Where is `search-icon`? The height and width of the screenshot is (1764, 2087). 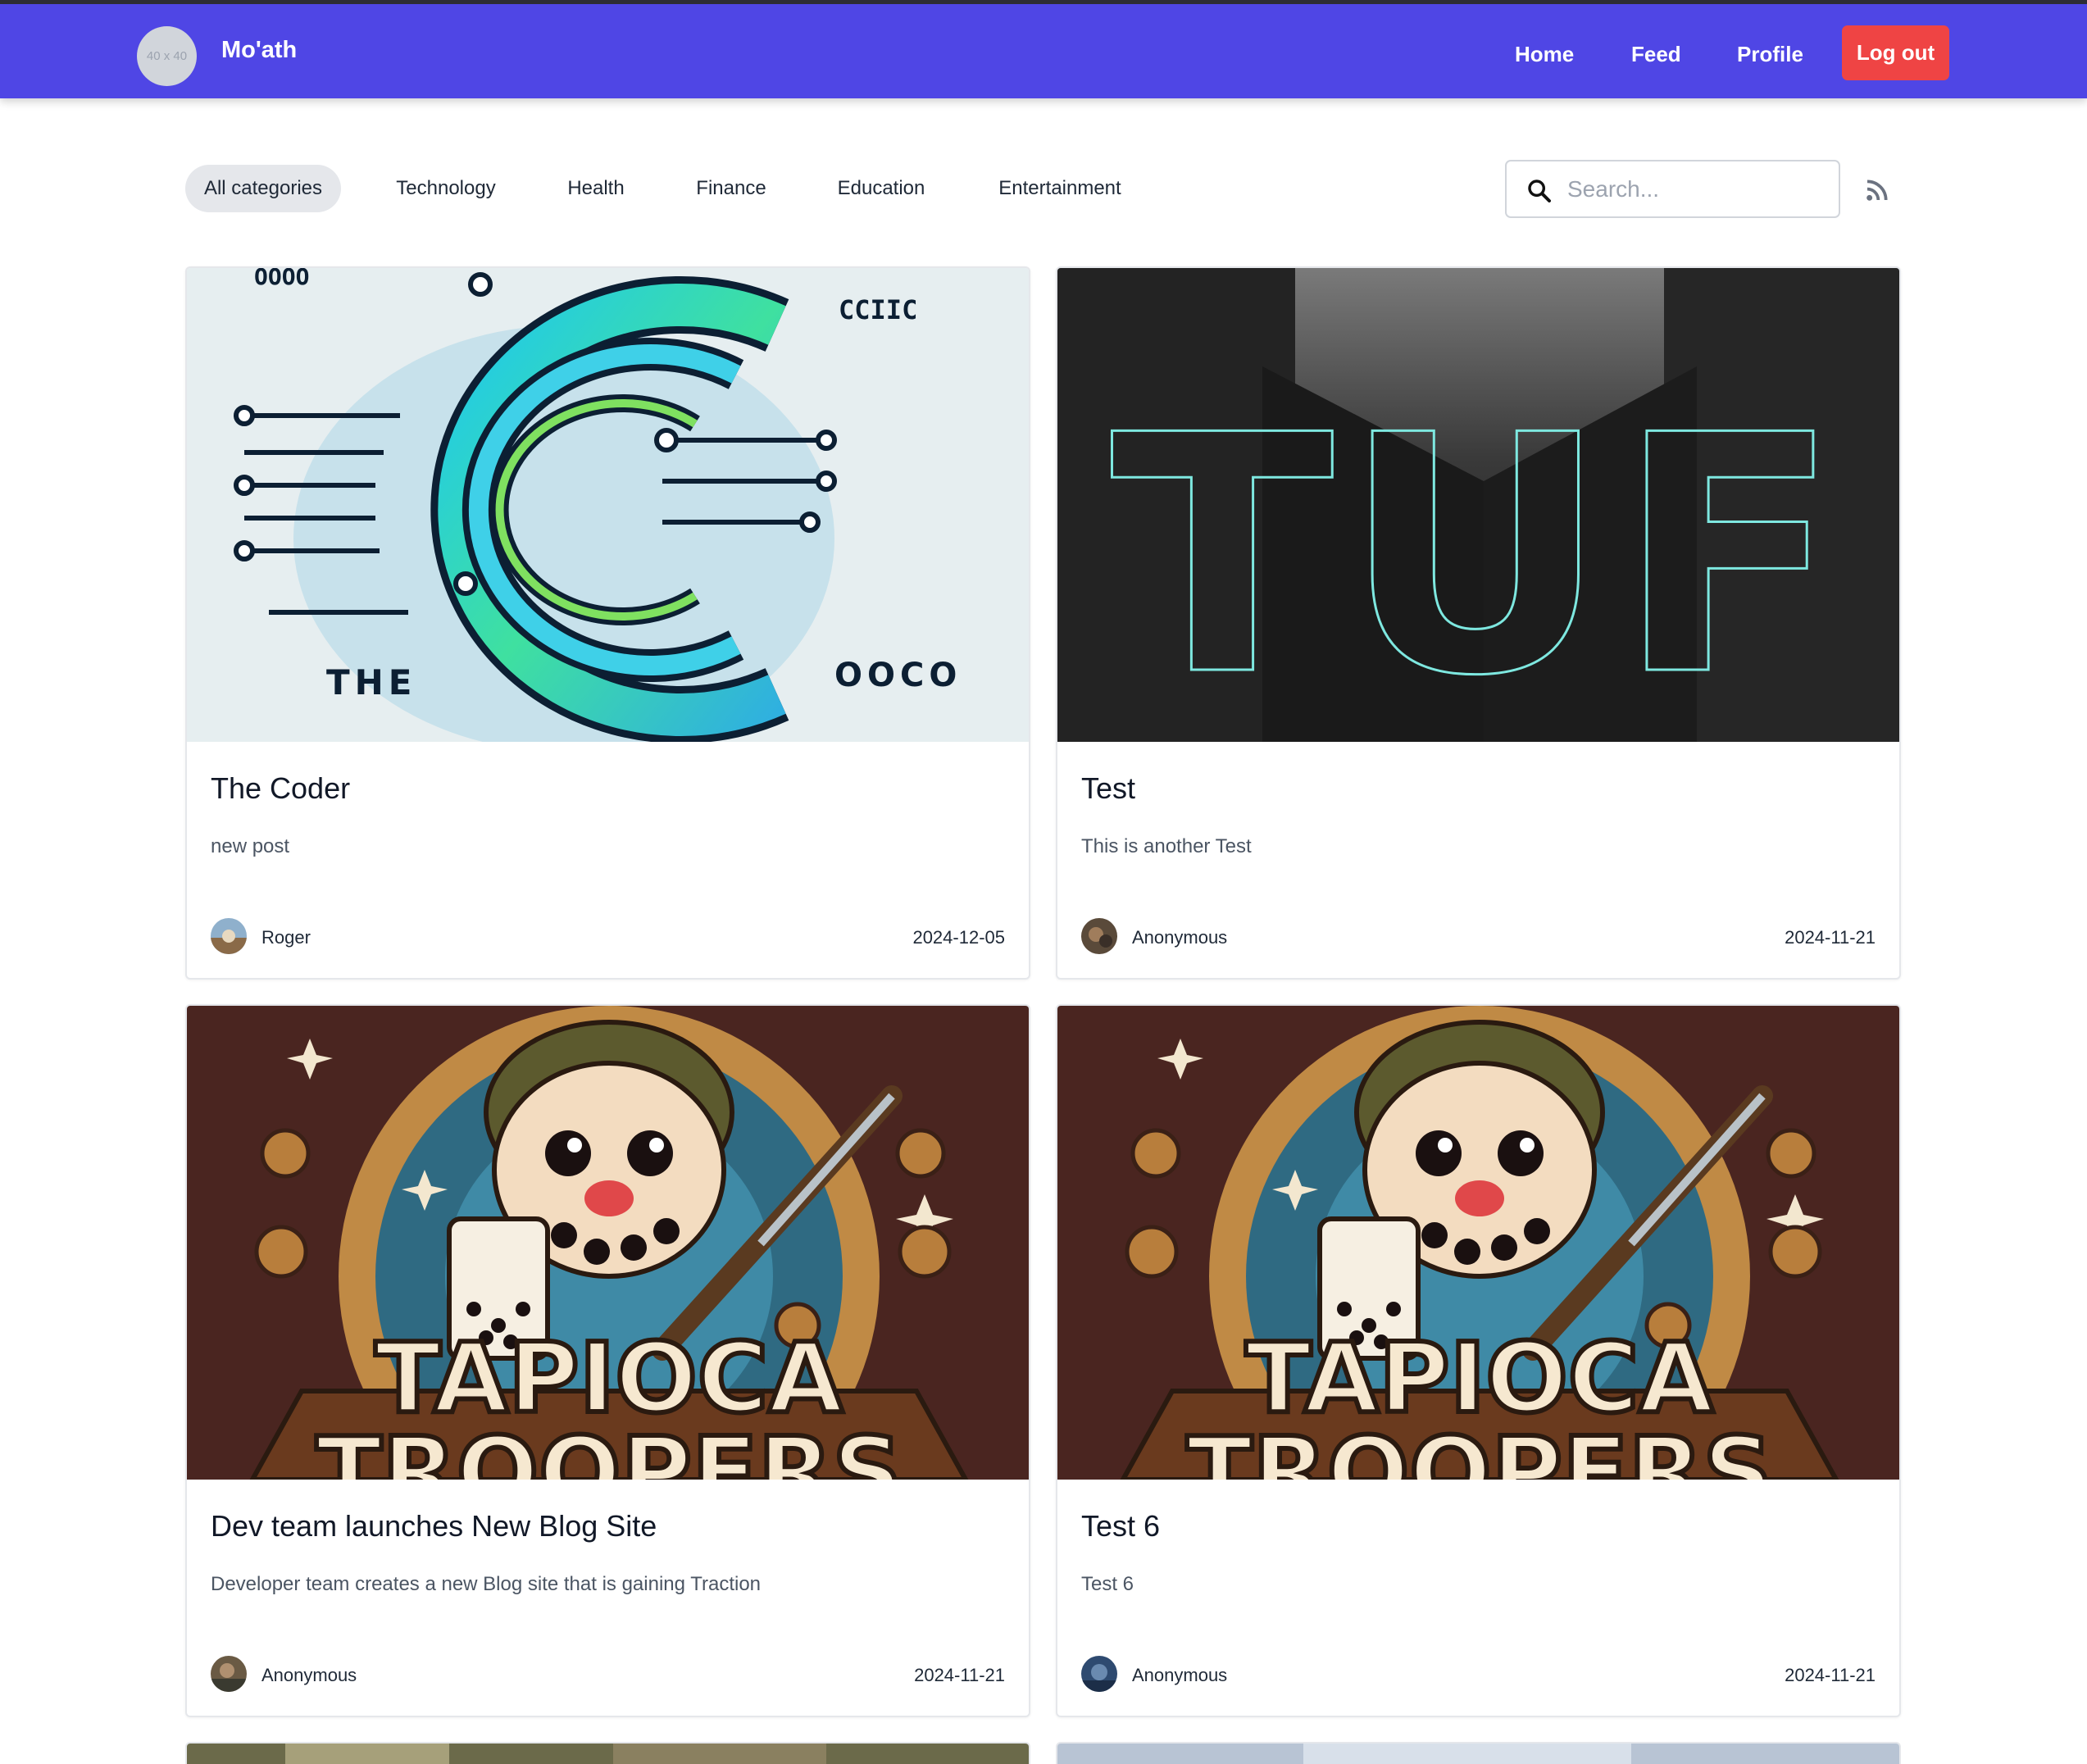 search-icon is located at coordinates (1539, 191).